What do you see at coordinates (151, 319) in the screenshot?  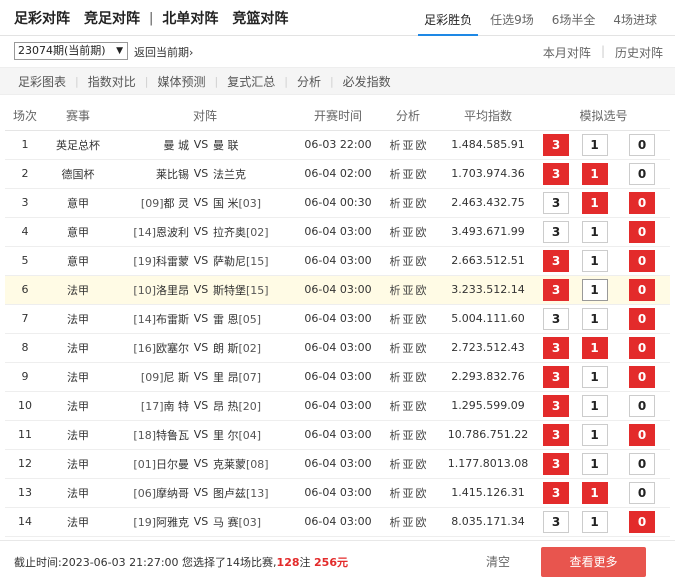 I see `home-team: [14]布雷斯` at bounding box center [151, 319].